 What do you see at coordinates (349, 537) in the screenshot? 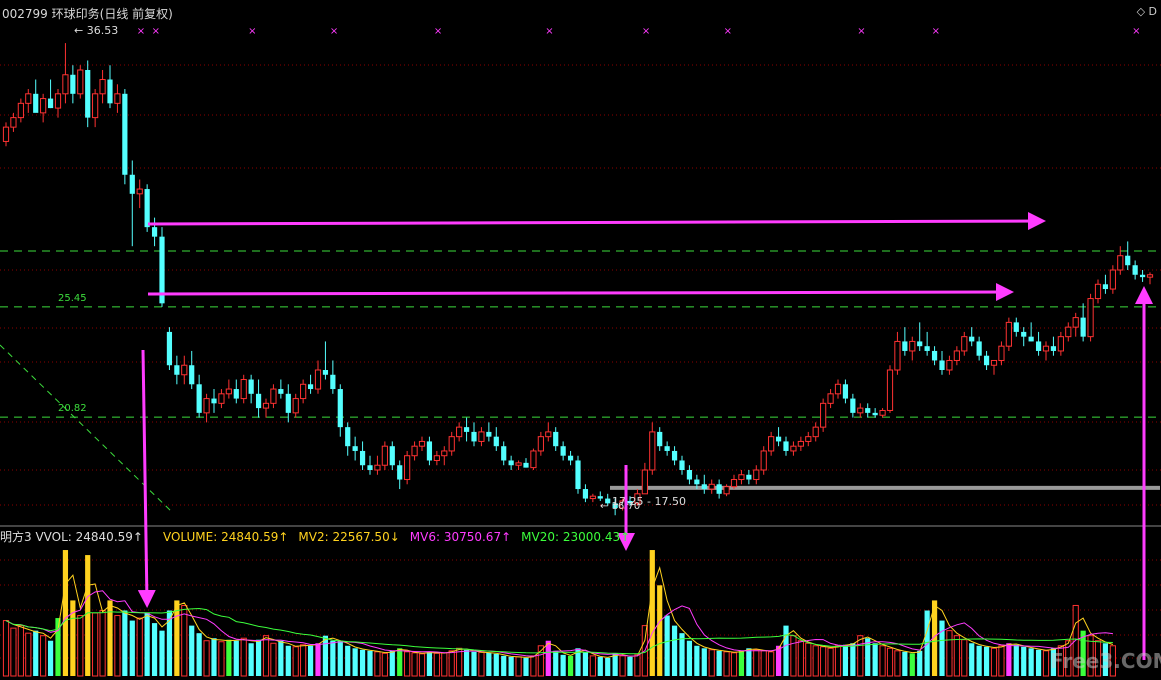
I see `mv2-value: MV2: 22567.50↓` at bounding box center [349, 537].